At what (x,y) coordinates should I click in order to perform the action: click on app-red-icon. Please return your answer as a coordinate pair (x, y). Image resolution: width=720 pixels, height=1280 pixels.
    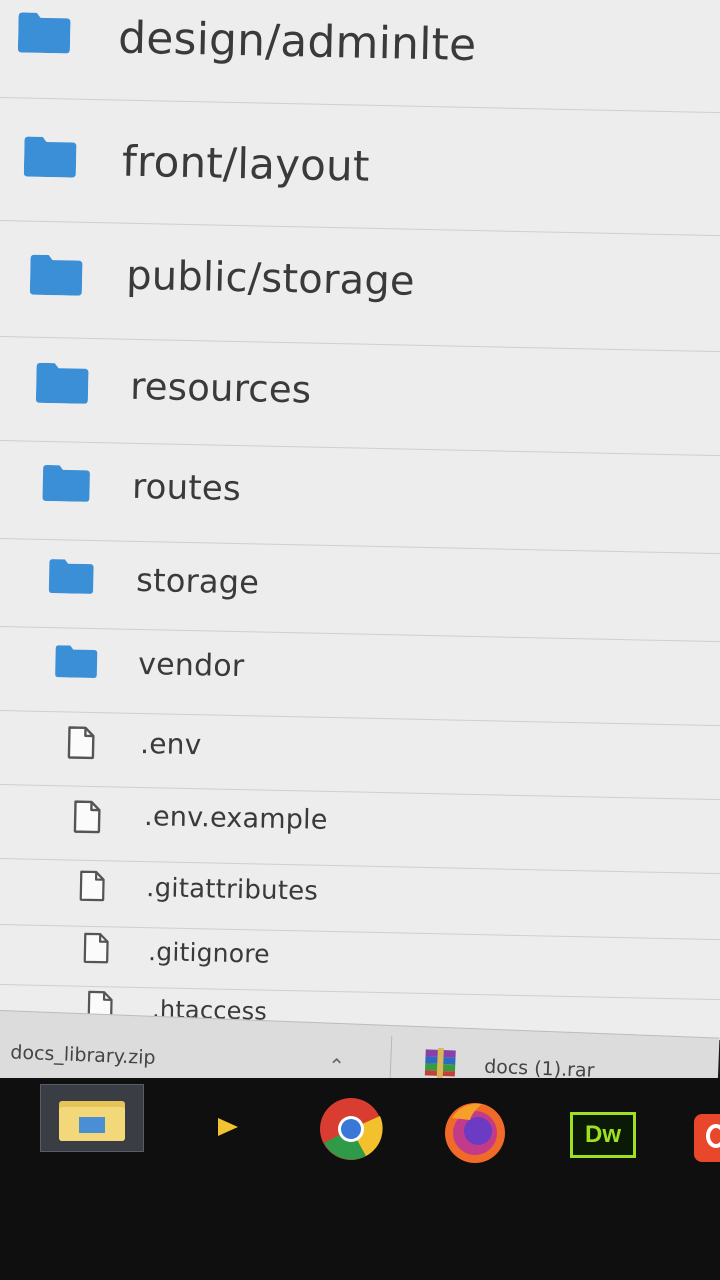
    Looking at the image, I should click on (707, 1138).